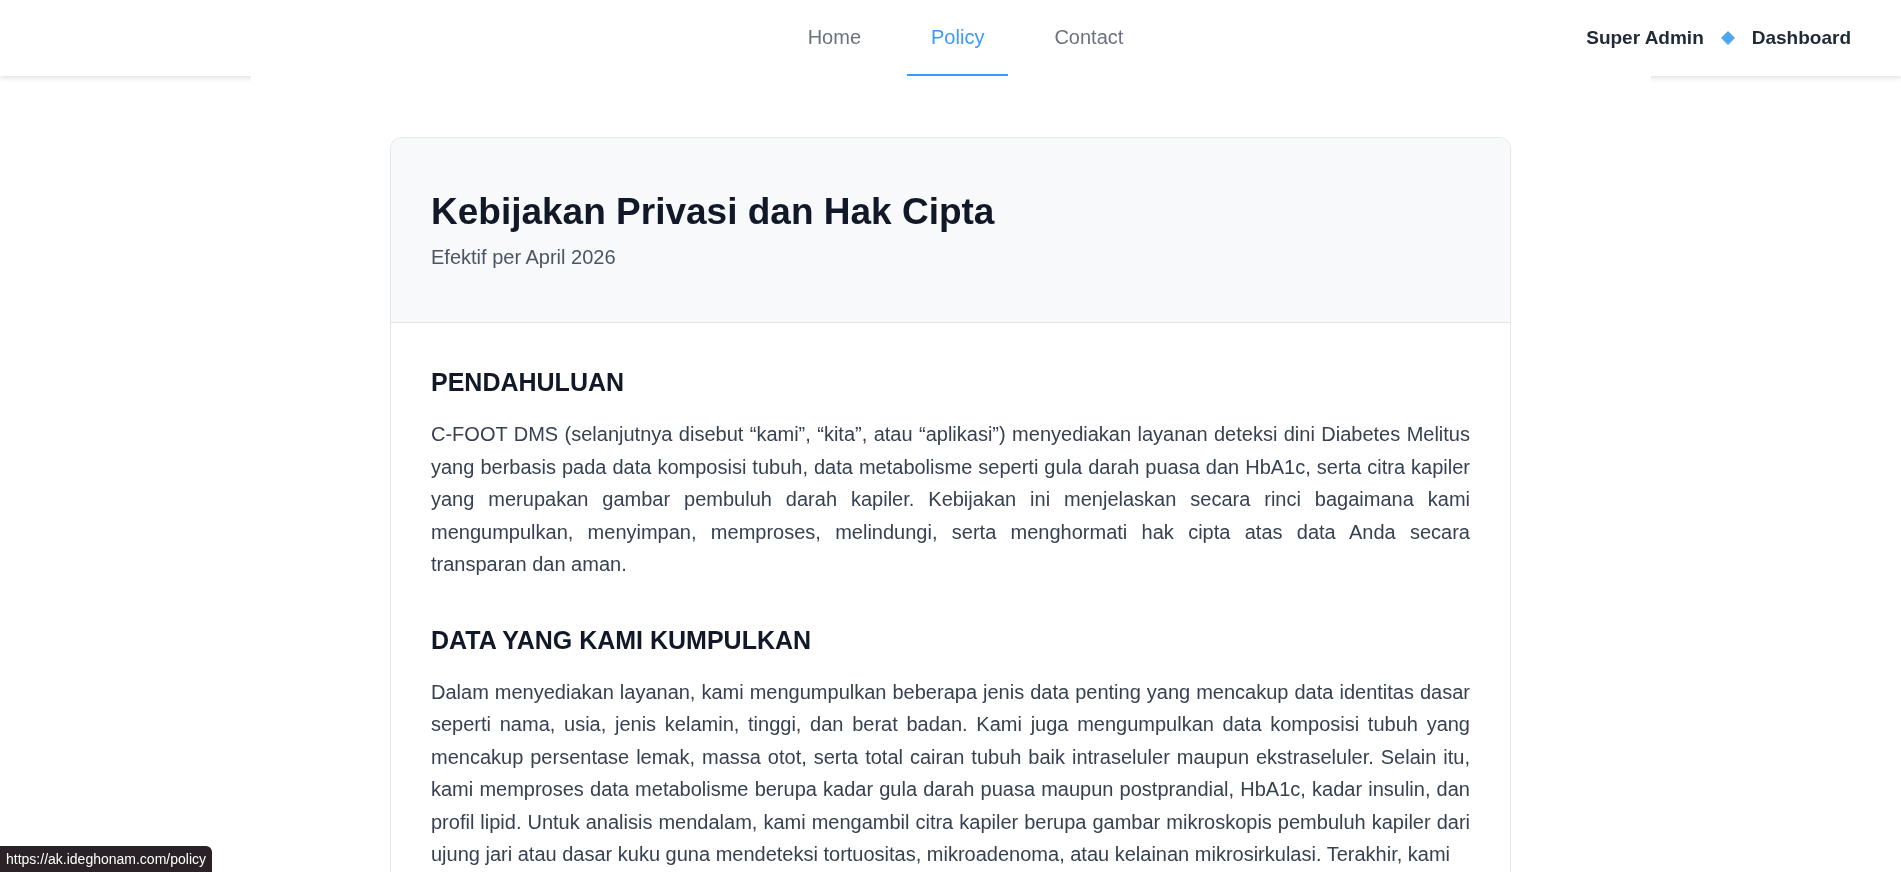  Describe the element at coordinates (622, 640) in the screenshot. I see `section-heading: DATA YANG KAMI KUMPULKAN` at that location.